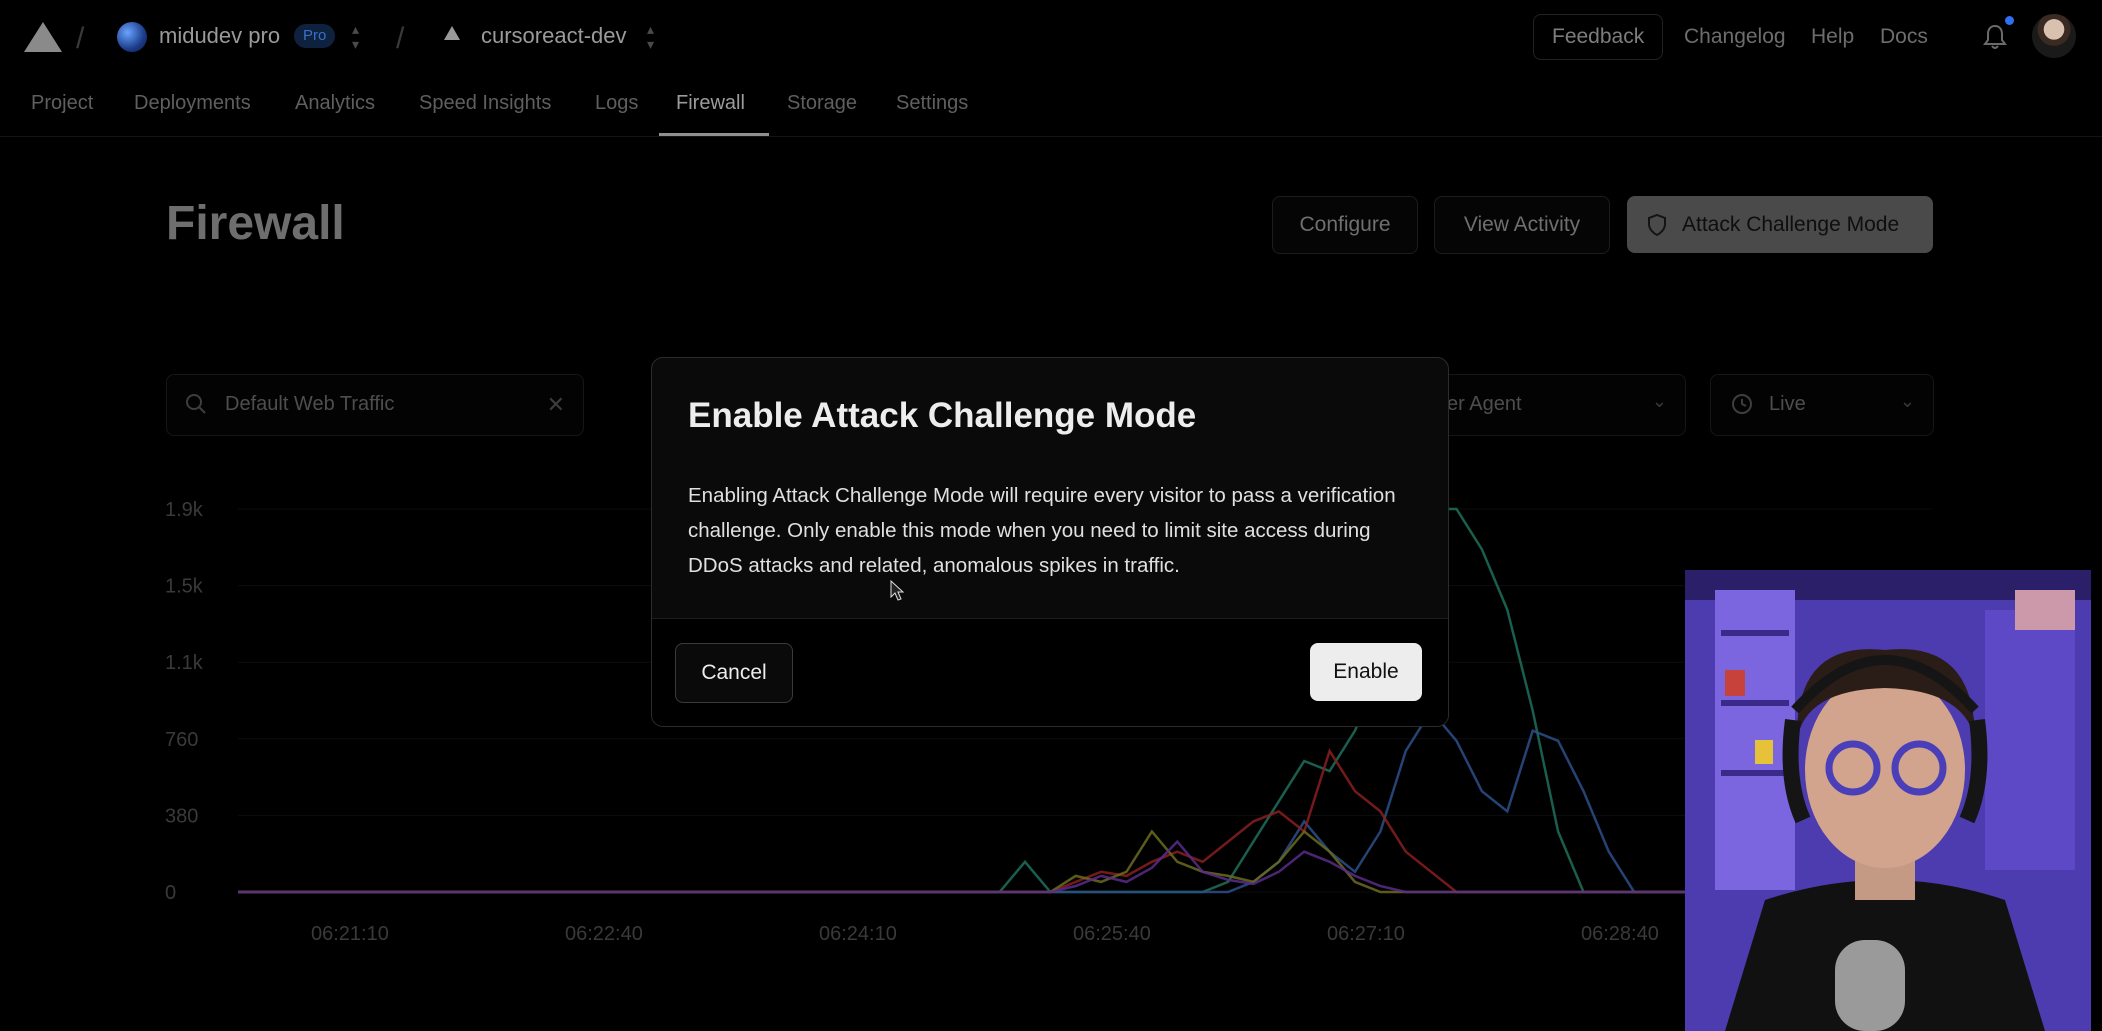 This screenshot has height=1031, width=2102. Describe the element at coordinates (1791, 224) in the screenshot. I see `attack-challenge-mode-label: Attack Challenge Mode` at that location.